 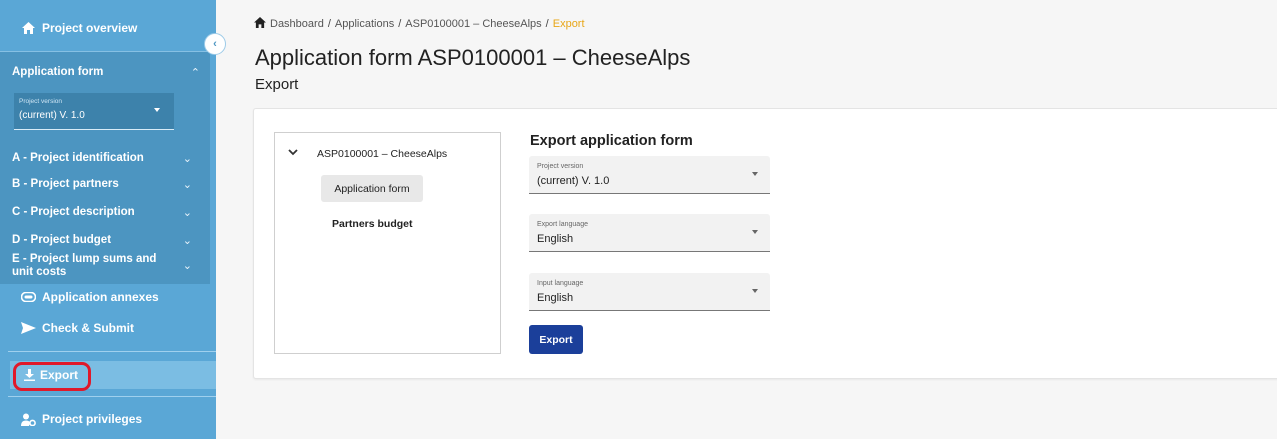 I want to click on sidebar-item-label: Project privileges, so click(x=92, y=419).